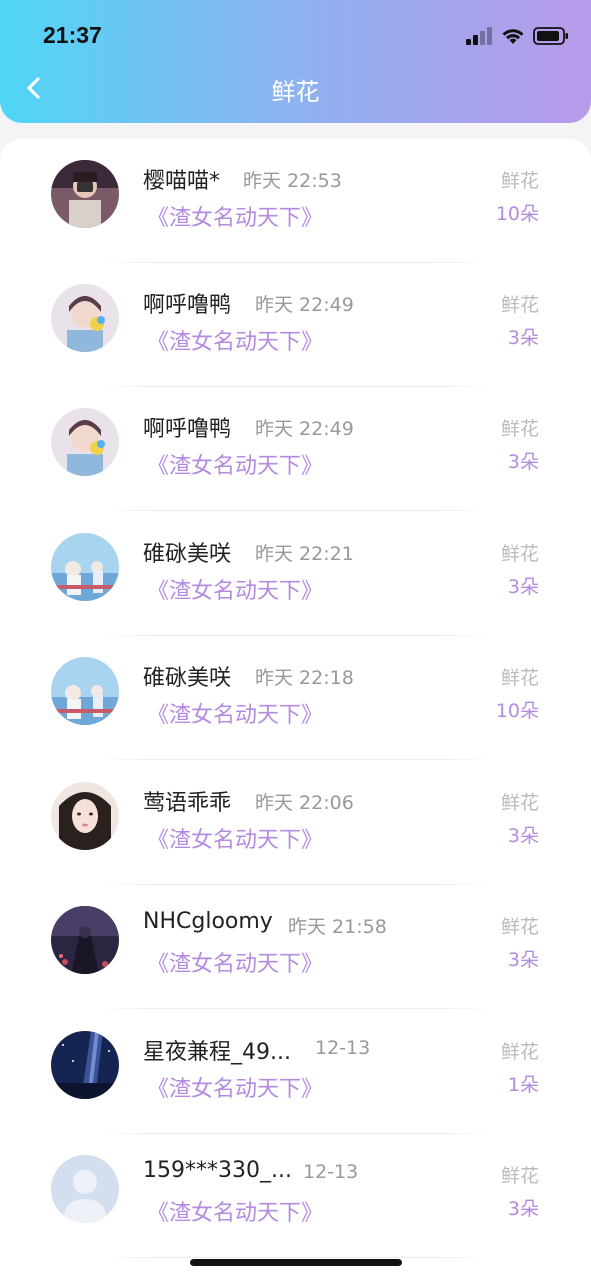 The height and width of the screenshot is (1280, 591). I want to click on timestamp: 昨天 21:58, so click(337, 927).